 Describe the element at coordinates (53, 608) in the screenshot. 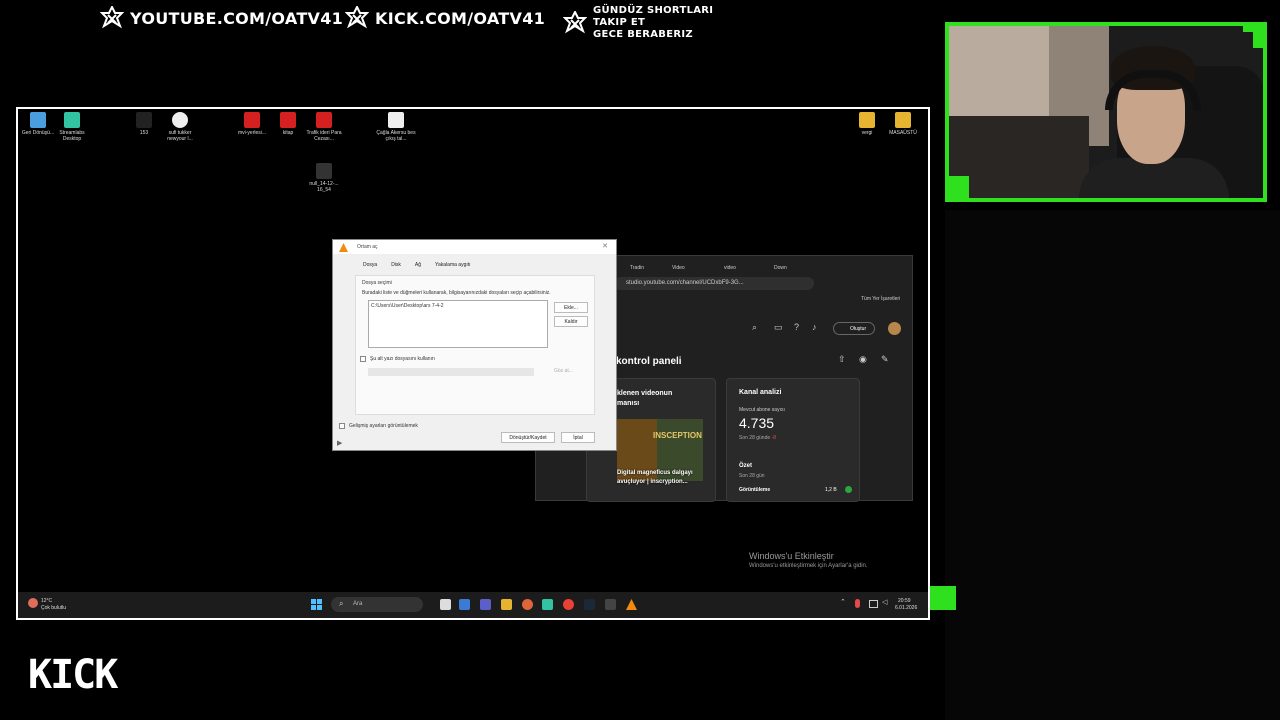

I see `weather-desc: Çok bulutlu` at that location.